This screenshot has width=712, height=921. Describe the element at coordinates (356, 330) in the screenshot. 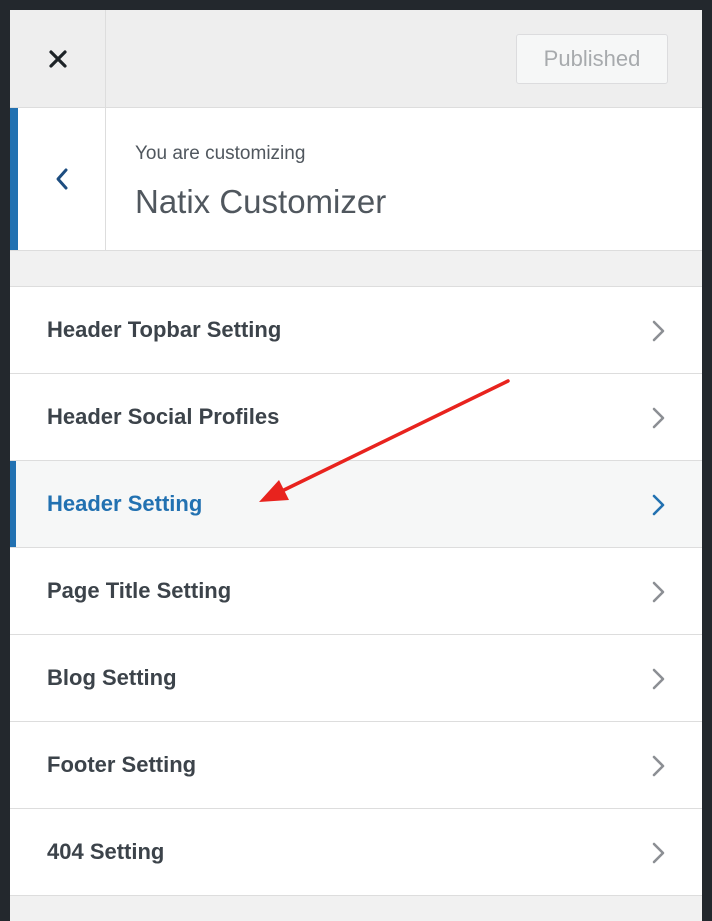

I see `section-item: Header Topbar Setting` at that location.